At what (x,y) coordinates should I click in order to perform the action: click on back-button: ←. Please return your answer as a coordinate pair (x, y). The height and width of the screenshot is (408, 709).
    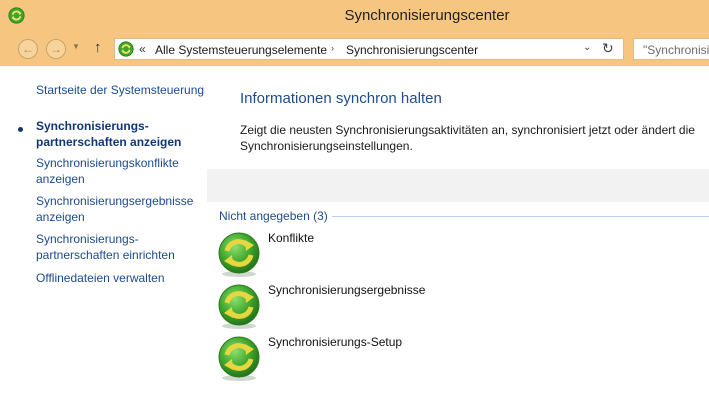
    Looking at the image, I should click on (28, 49).